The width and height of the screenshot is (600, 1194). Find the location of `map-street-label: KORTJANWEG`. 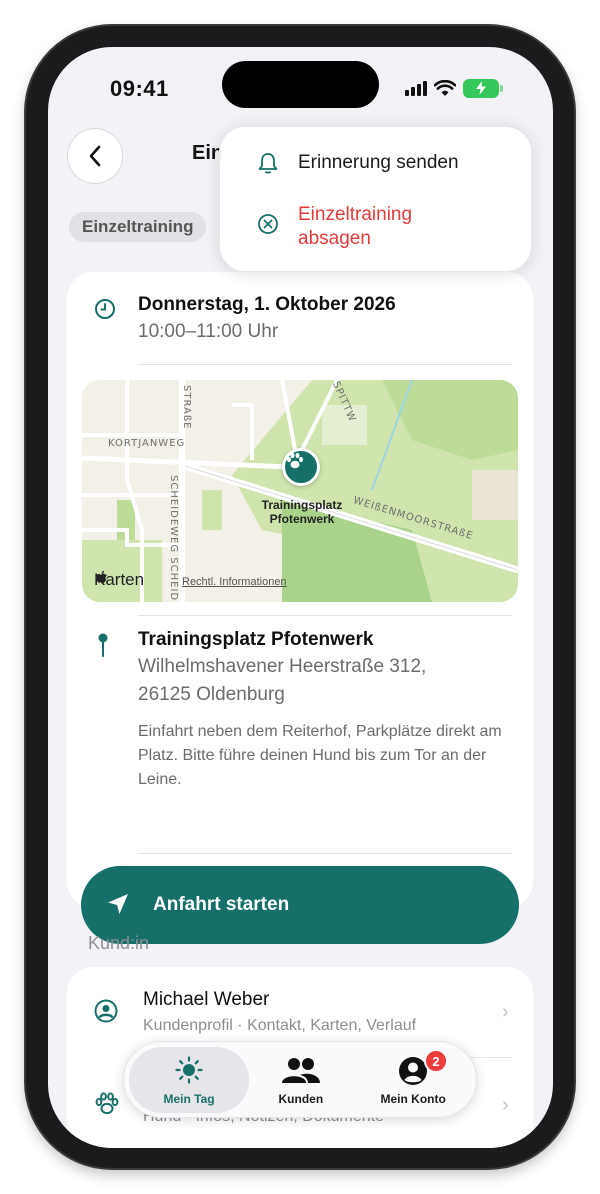

map-street-label: KORTJANWEG is located at coordinates (147, 443).